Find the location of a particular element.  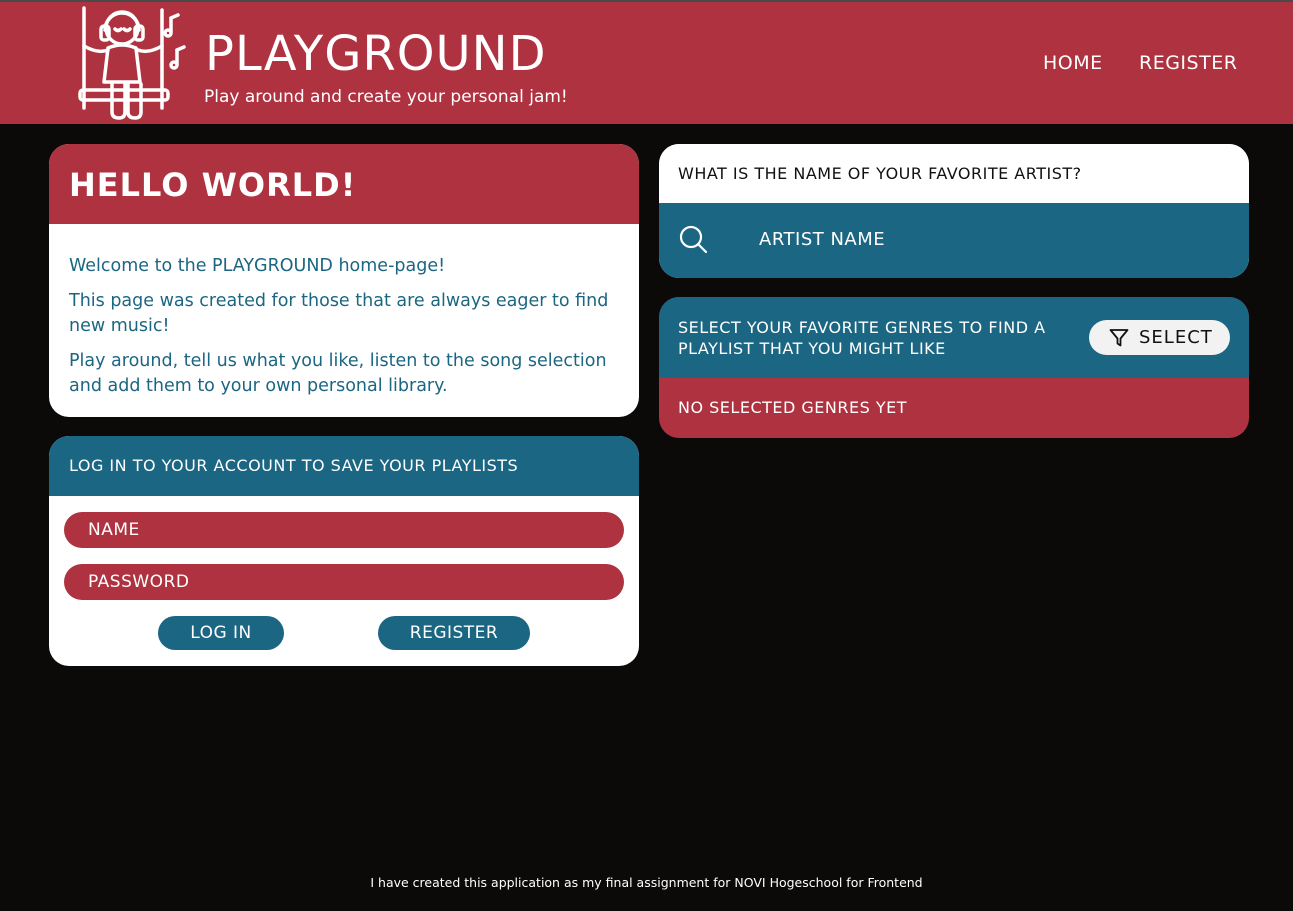

name-input: NAME is located at coordinates (344, 530).